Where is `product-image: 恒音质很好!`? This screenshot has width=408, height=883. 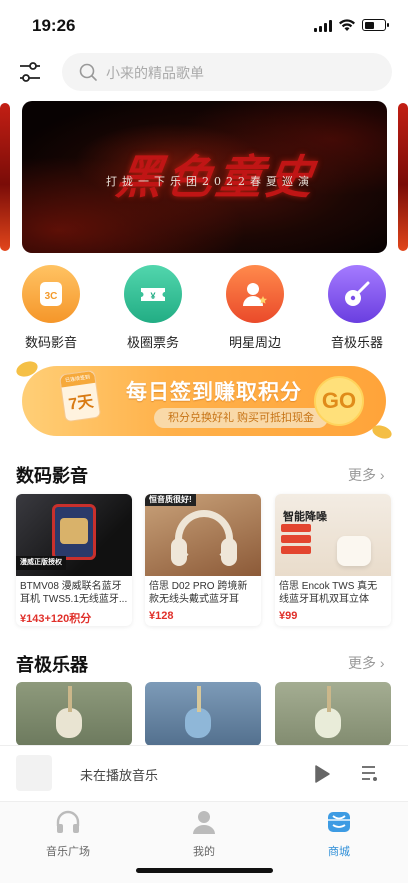
product-image: 恒音质很好! is located at coordinates (203, 535).